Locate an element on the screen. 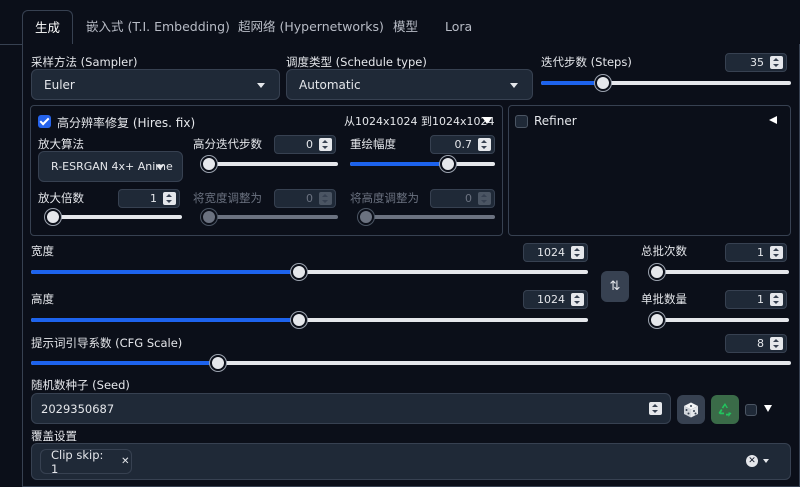  steps-value: 35 is located at coordinates (757, 62).